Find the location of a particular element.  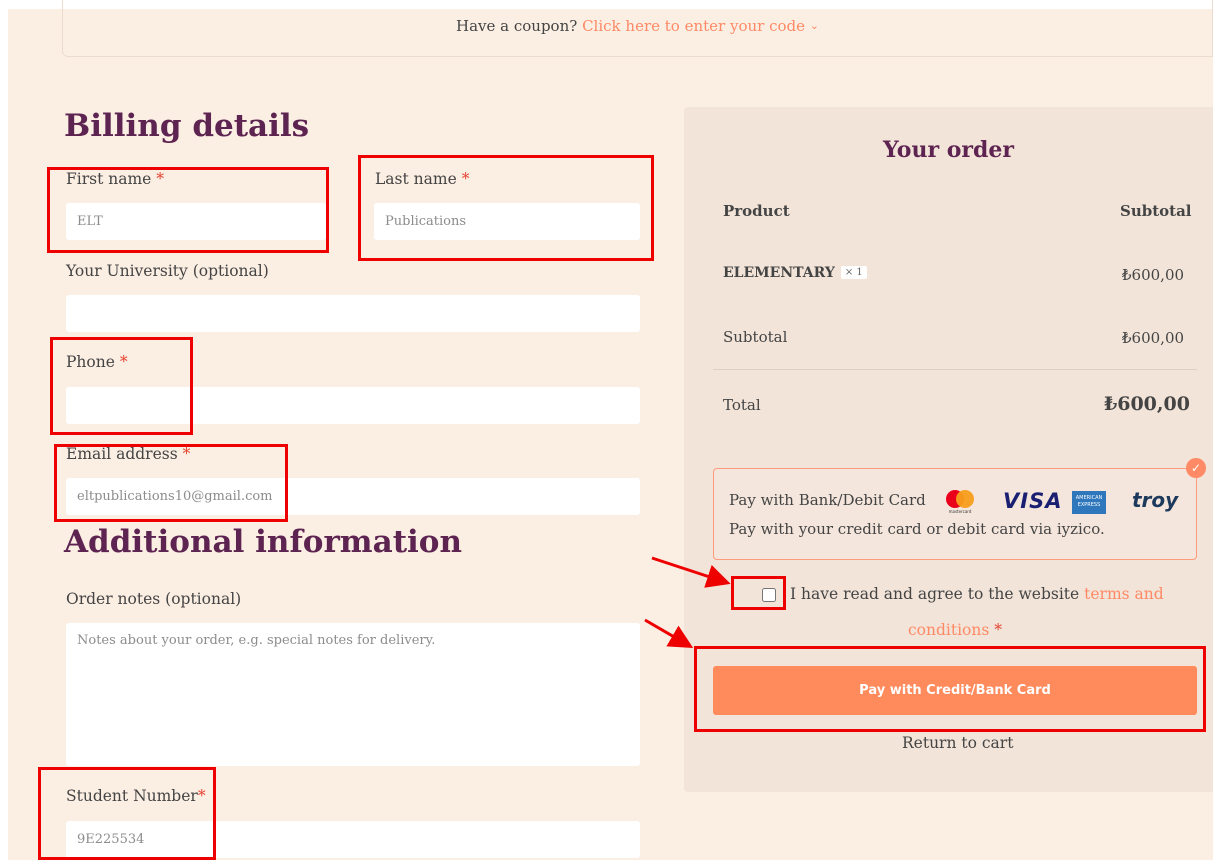

svg-text: mastercard is located at coordinates (960, 511).